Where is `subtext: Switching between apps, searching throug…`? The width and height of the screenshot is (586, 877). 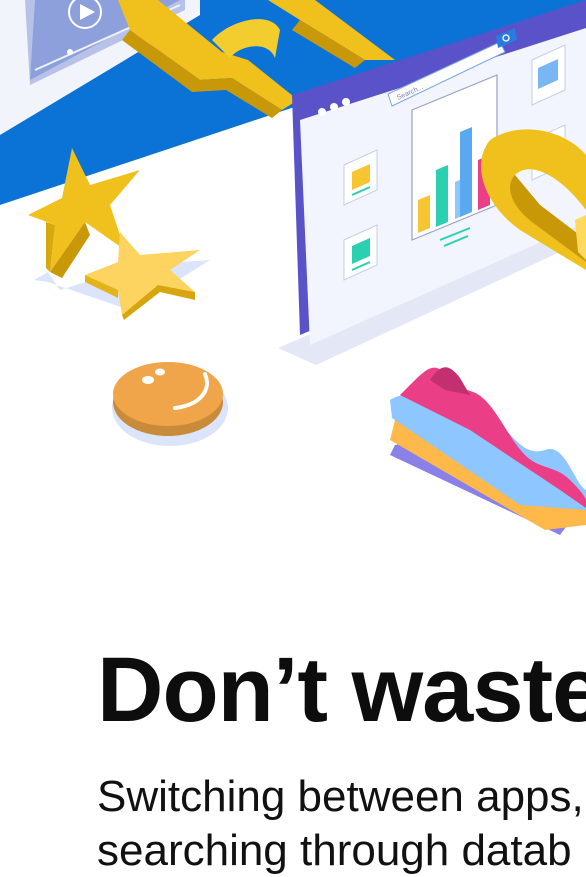 subtext: Switching between apps, searching throug… is located at coordinates (340, 823).